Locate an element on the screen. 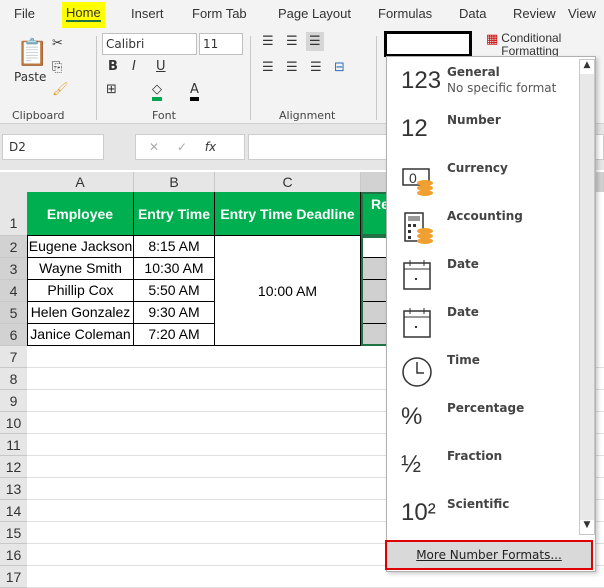  format-percentage-icon: % is located at coordinates (412, 416).